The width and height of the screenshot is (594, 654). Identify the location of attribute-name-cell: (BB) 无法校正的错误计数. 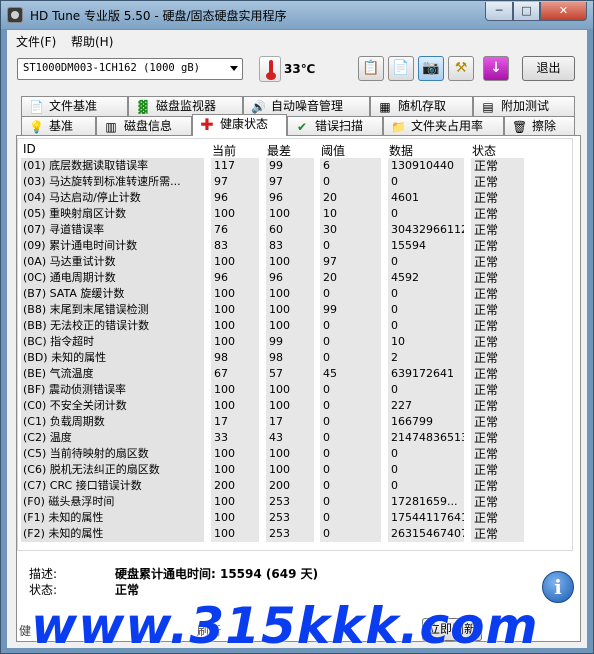
(112, 326).